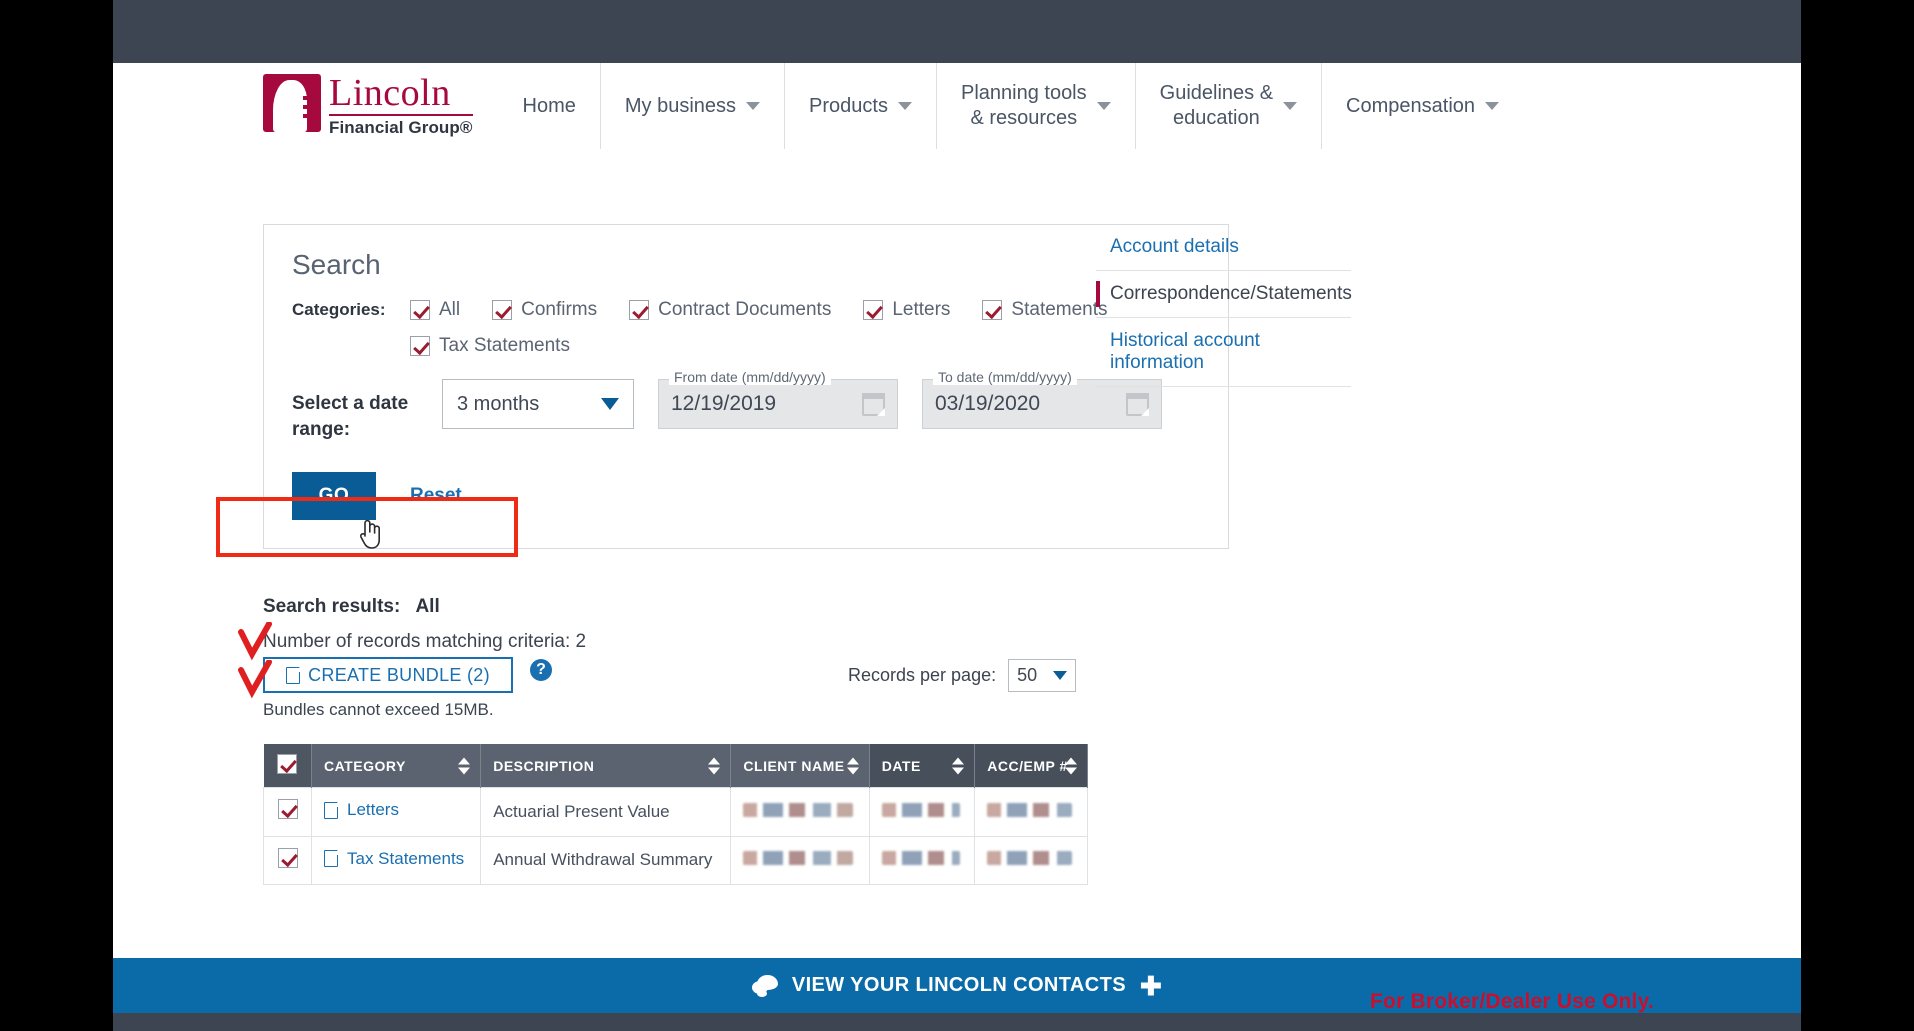 The height and width of the screenshot is (1031, 1914). I want to click on row-category-cell: Letters, so click(396, 812).